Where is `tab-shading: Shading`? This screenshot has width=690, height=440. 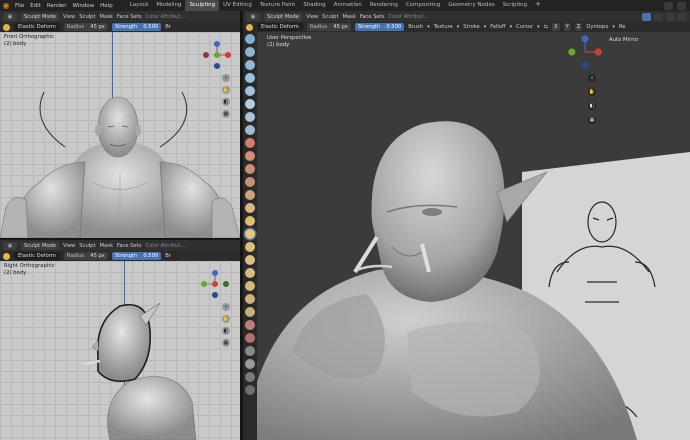 tab-shading: Shading is located at coordinates (314, 5).